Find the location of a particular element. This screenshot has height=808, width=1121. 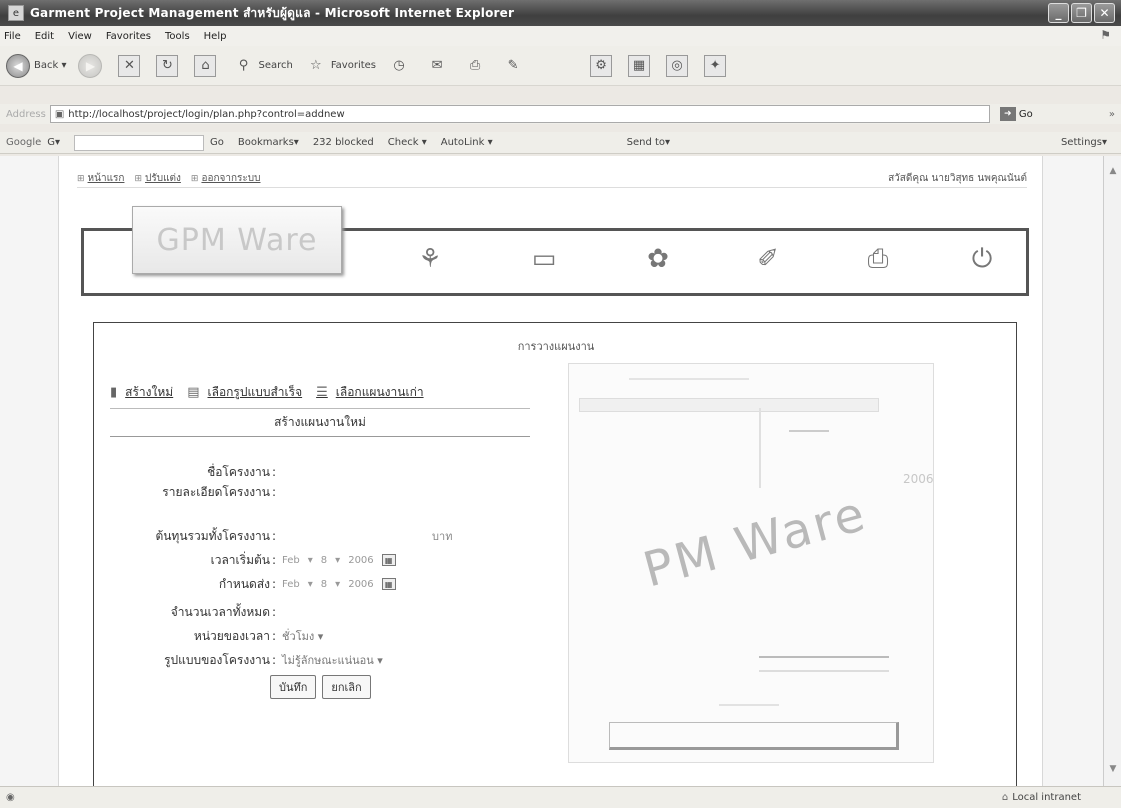

scroll-up-icon: ▲ is located at coordinates (1113, 173).